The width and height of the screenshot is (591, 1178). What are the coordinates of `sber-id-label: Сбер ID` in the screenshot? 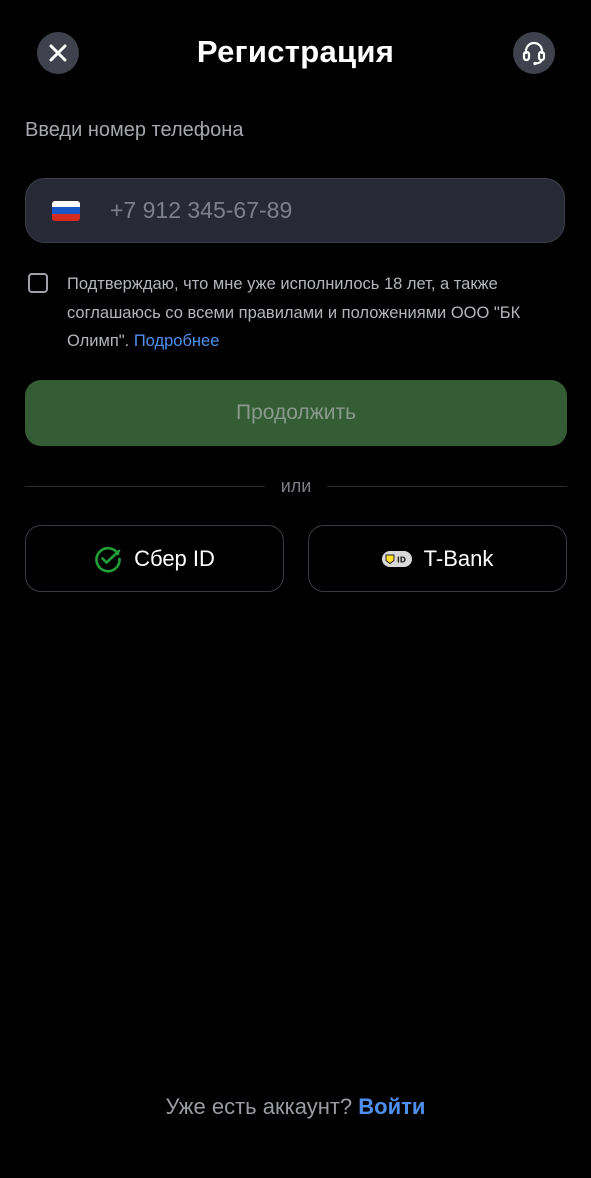 It's located at (174, 558).